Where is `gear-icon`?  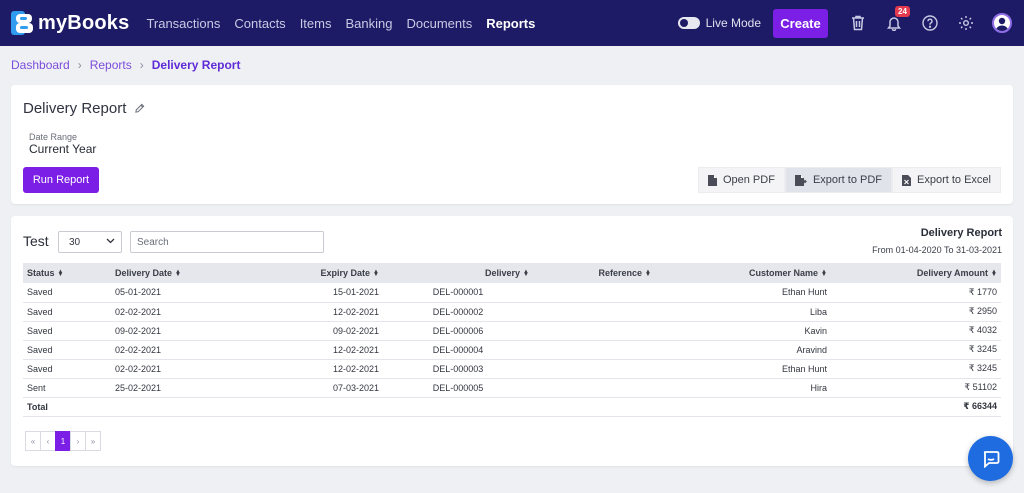 gear-icon is located at coordinates (966, 23).